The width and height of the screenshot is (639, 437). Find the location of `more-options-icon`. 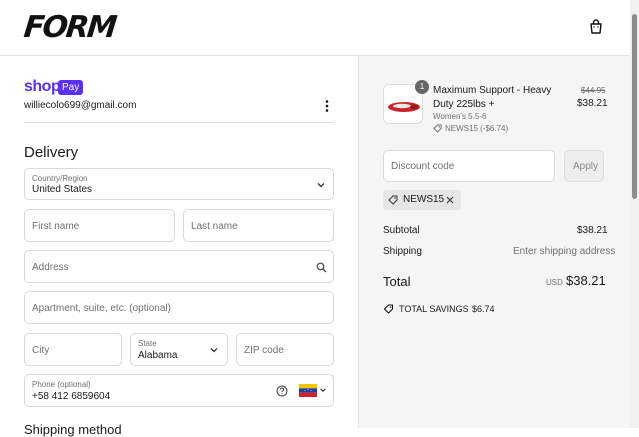

more-options-icon is located at coordinates (327, 106).